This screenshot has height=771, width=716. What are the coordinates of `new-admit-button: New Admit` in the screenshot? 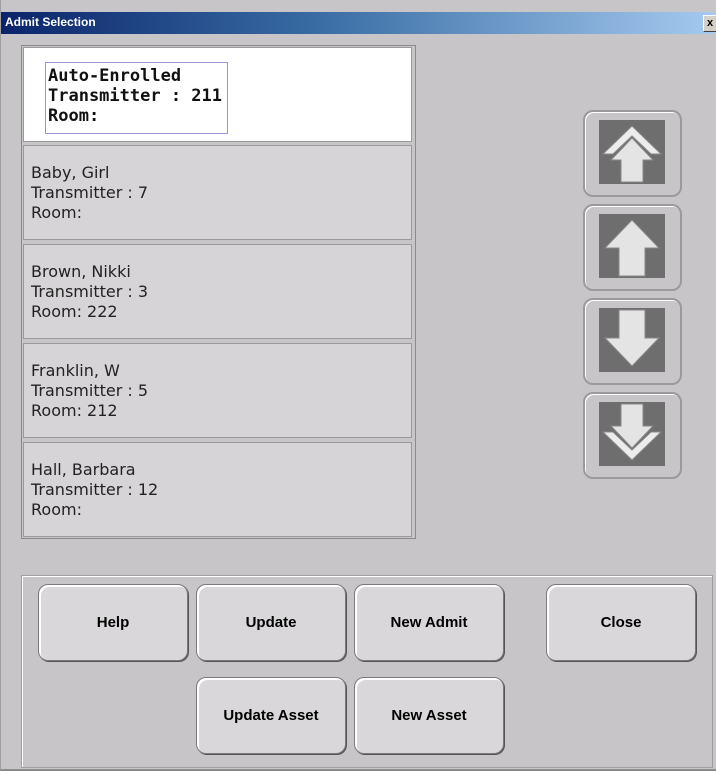 It's located at (429, 622).